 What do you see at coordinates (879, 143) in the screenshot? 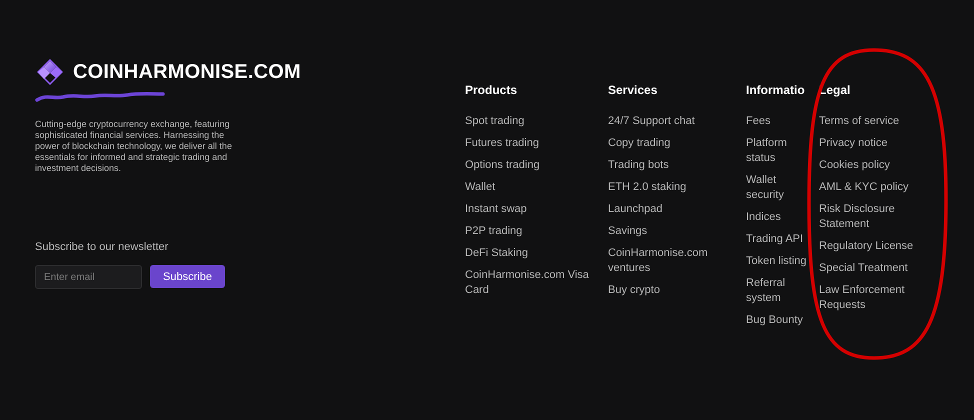
I see `footer-link: Privacy notice` at bounding box center [879, 143].